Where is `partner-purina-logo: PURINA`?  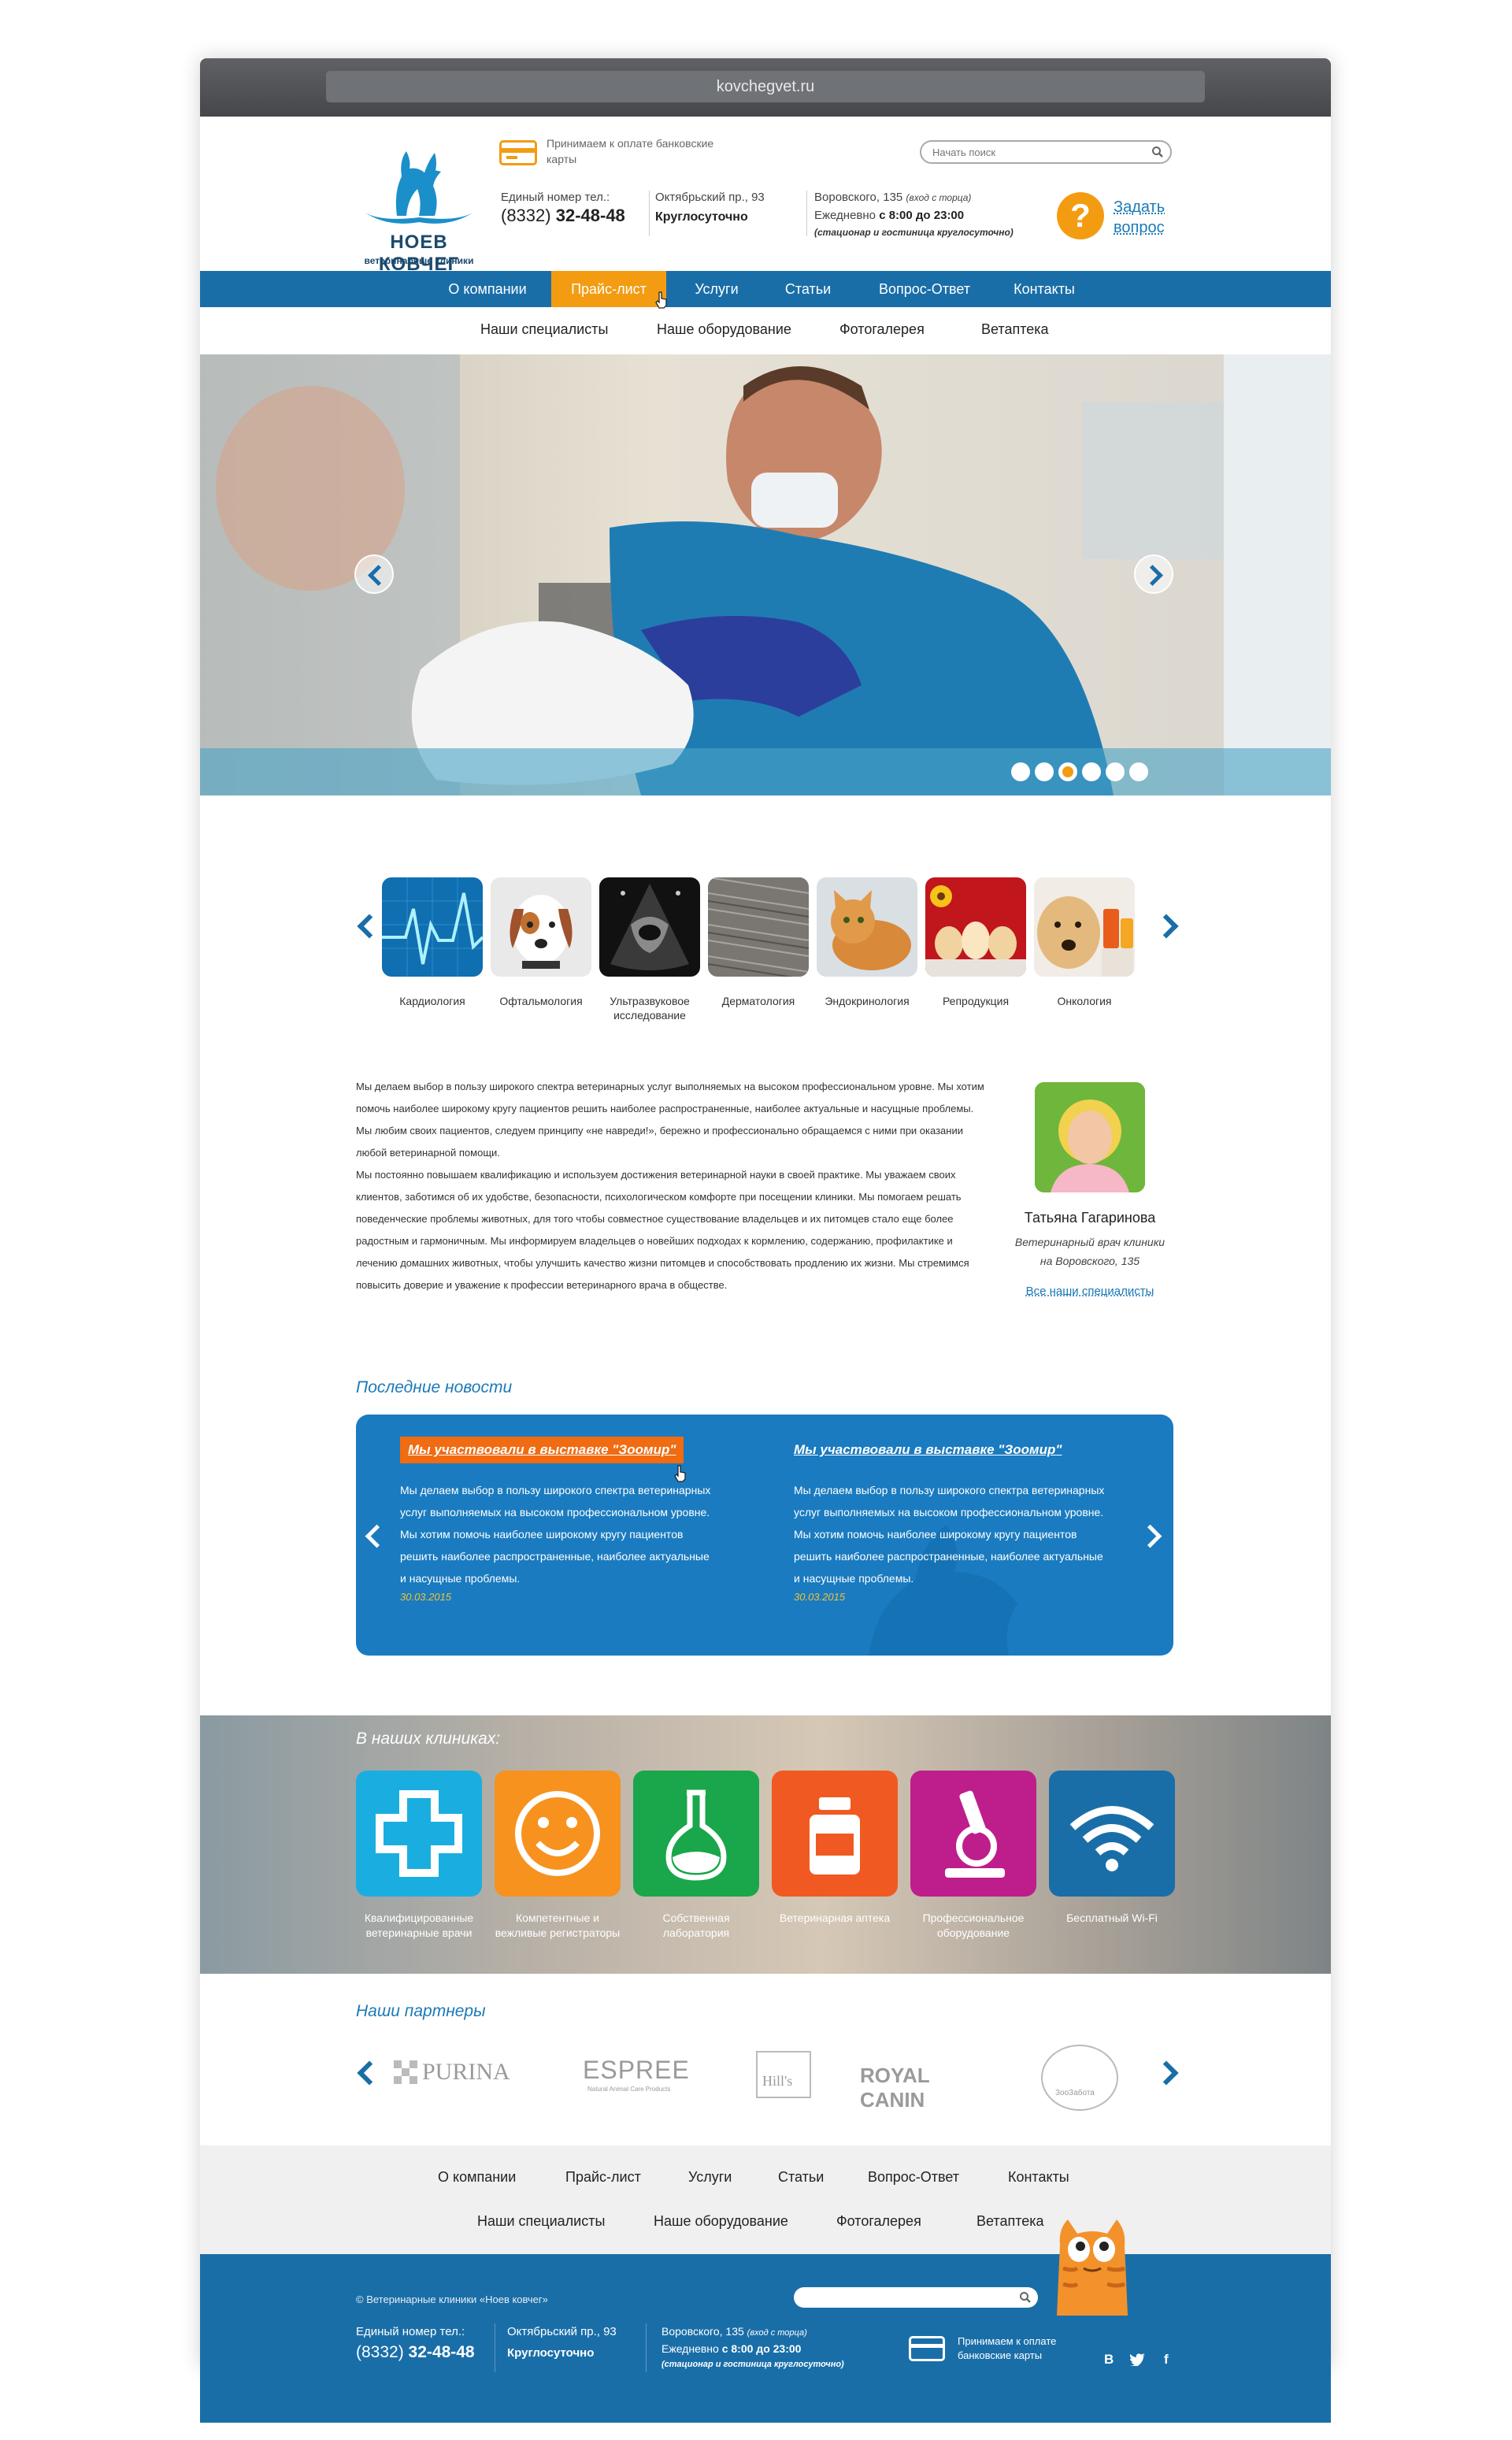 partner-purina-logo: PURINA is located at coordinates (461, 2074).